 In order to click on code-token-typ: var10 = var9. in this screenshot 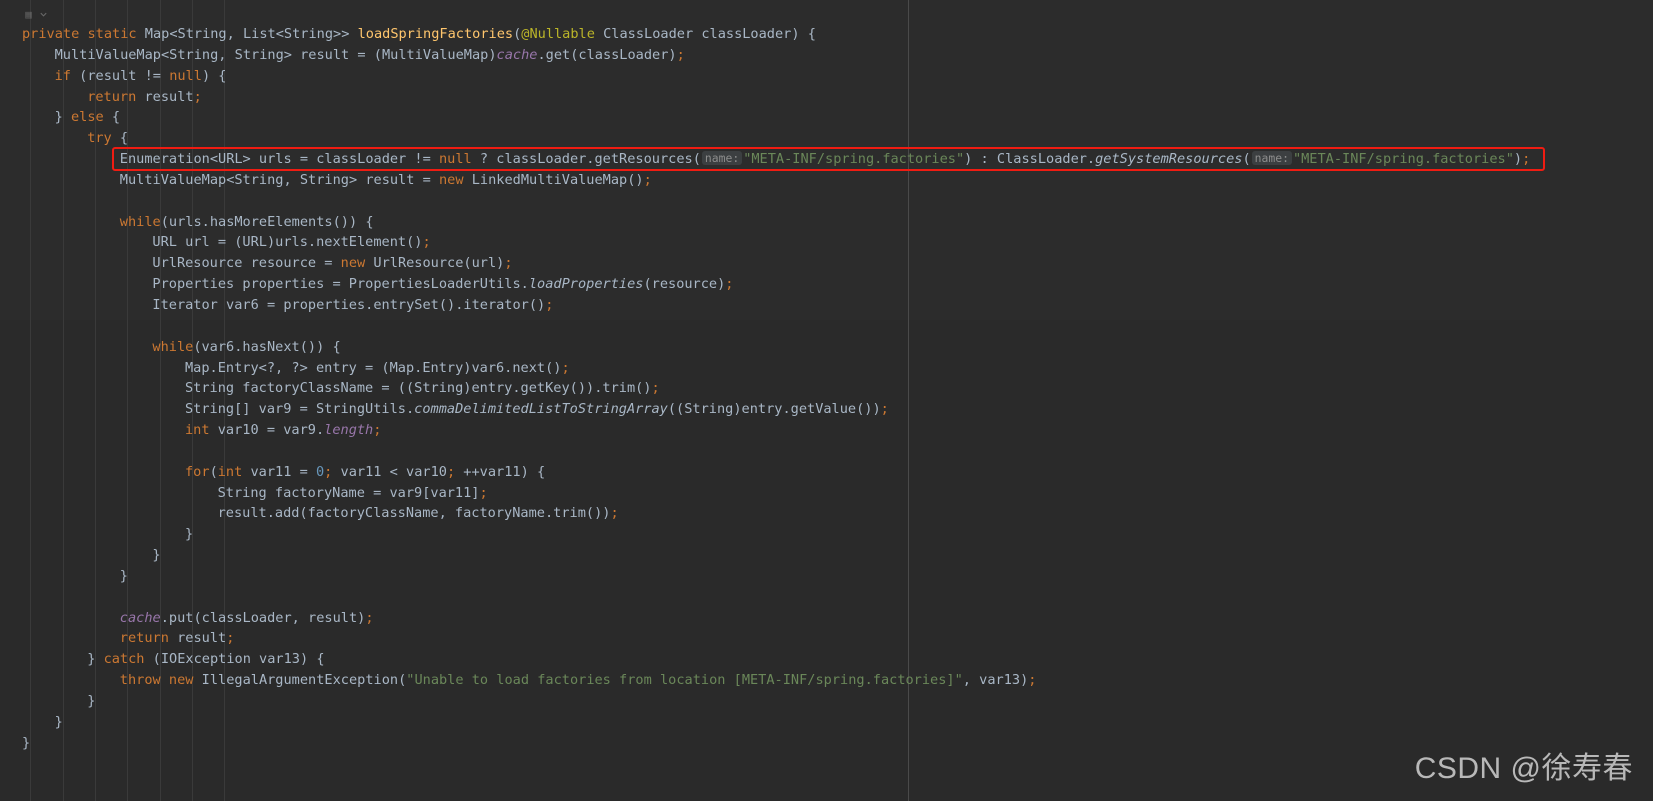, I will do `click(267, 430)`.